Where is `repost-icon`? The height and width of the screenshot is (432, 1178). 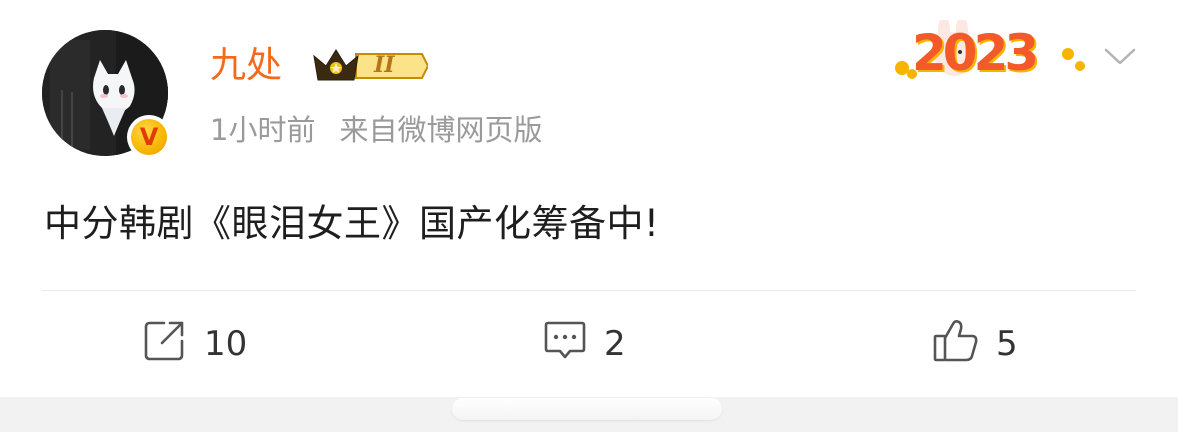
repost-icon is located at coordinates (165, 344).